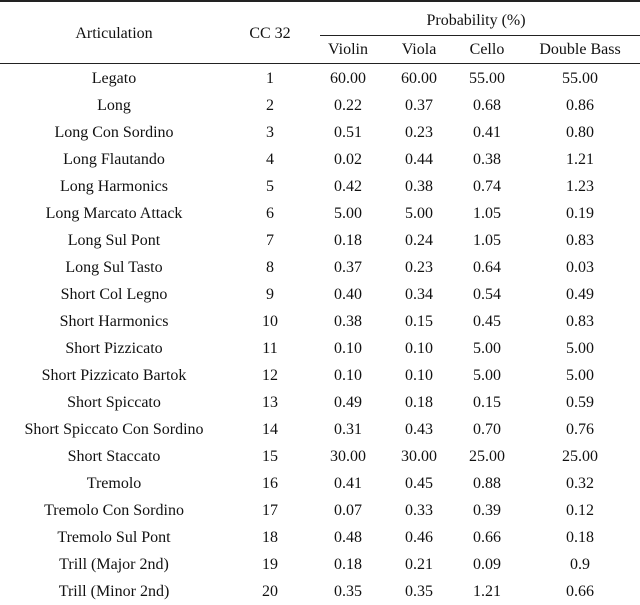 This screenshot has width=640, height=605. What do you see at coordinates (114, 240) in the screenshot?
I see `cell-articulation: Long Sul Pont` at bounding box center [114, 240].